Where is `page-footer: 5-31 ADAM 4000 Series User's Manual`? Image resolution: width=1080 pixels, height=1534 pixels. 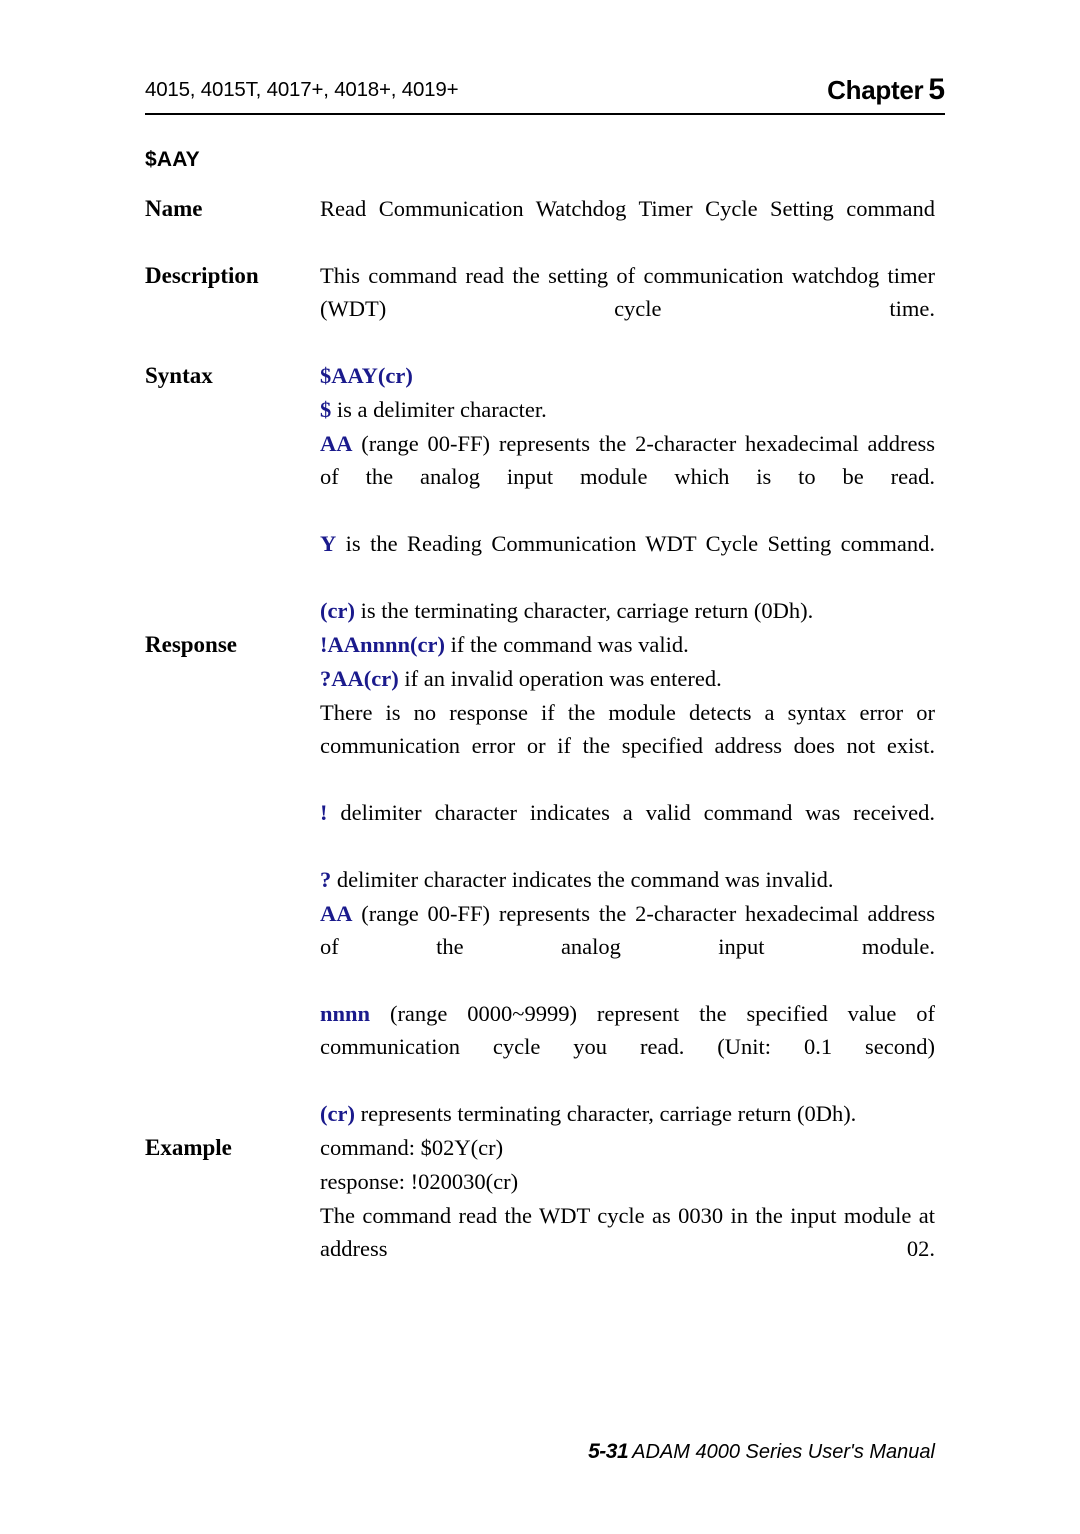
page-footer: 5-31 ADAM 4000 Series User's Manual is located at coordinates (761, 1452).